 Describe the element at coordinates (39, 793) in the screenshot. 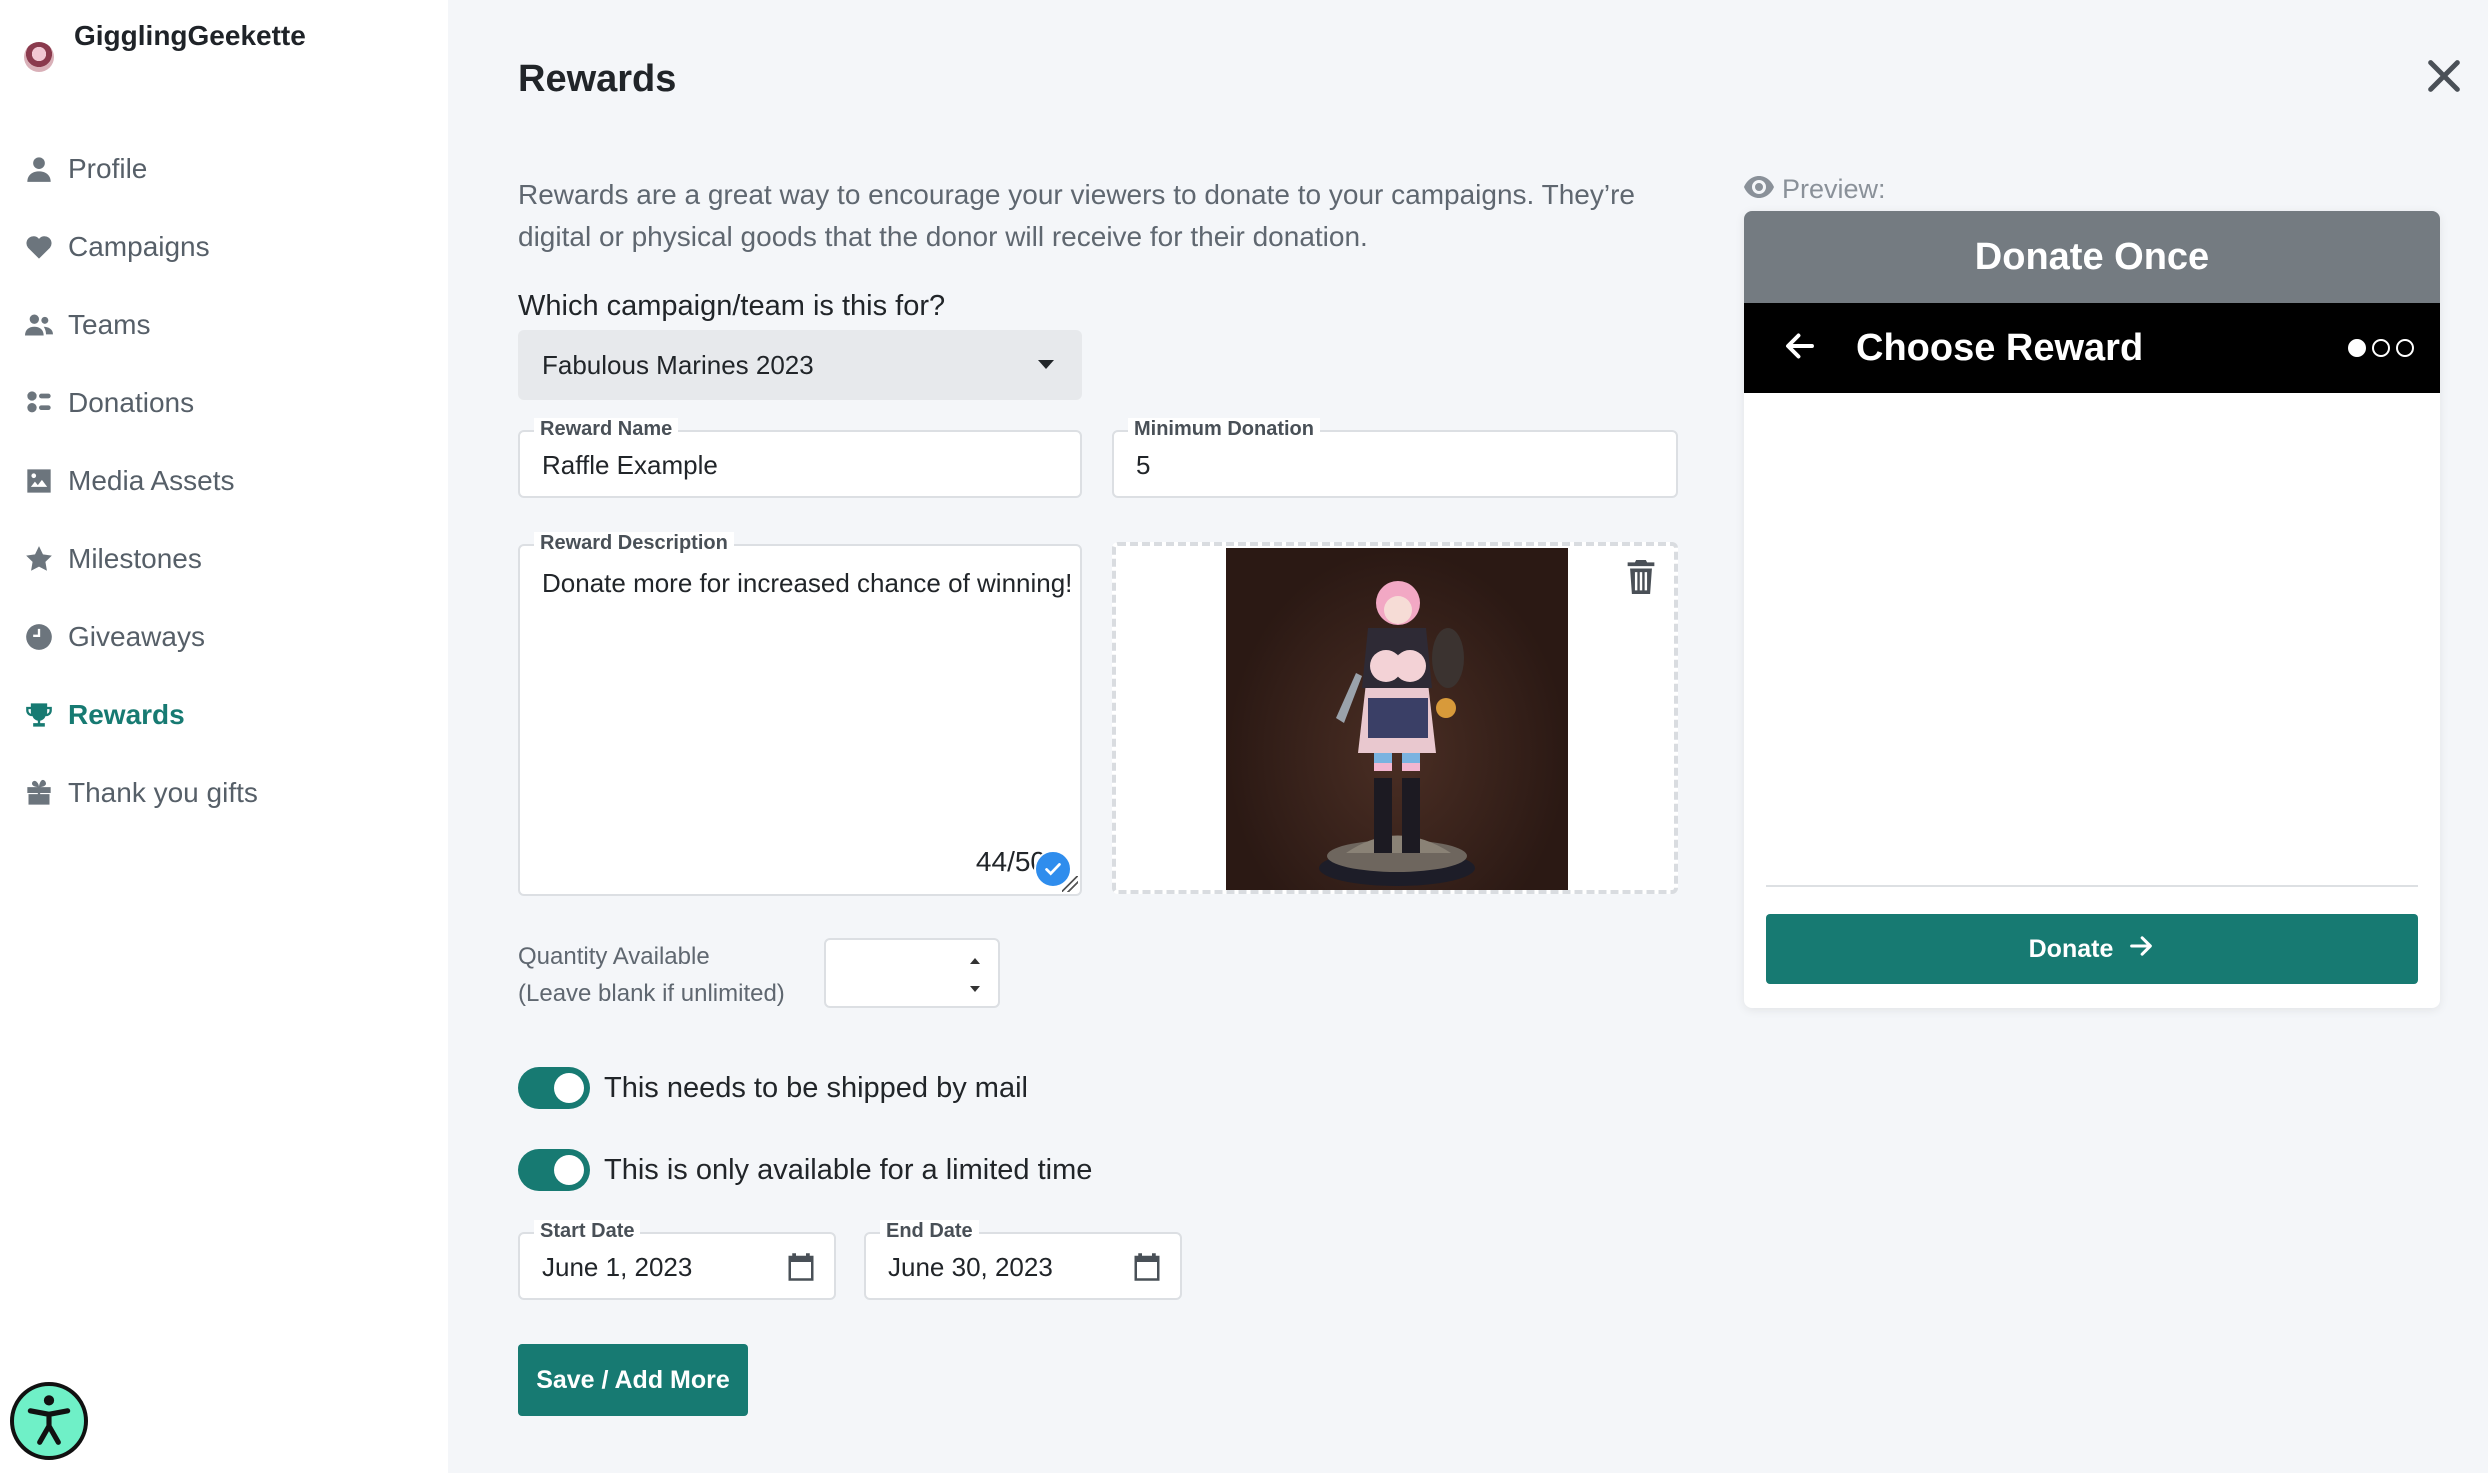

I see `gift-icon` at that location.